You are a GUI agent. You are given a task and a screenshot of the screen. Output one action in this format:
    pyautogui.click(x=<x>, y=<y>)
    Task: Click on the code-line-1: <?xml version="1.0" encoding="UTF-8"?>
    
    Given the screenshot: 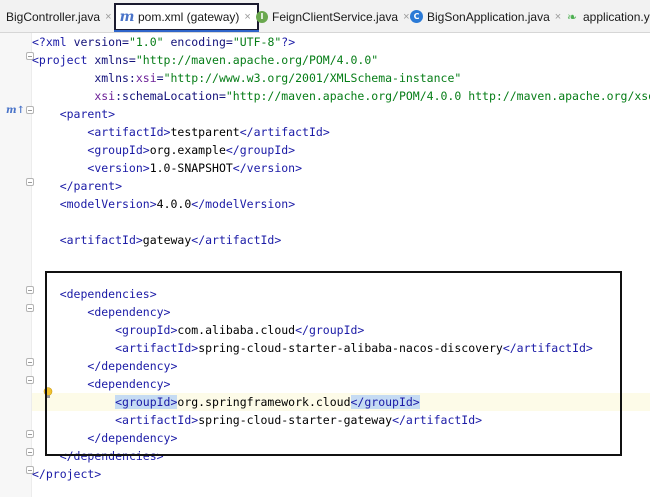 What is the action you would take?
    pyautogui.click(x=164, y=42)
    